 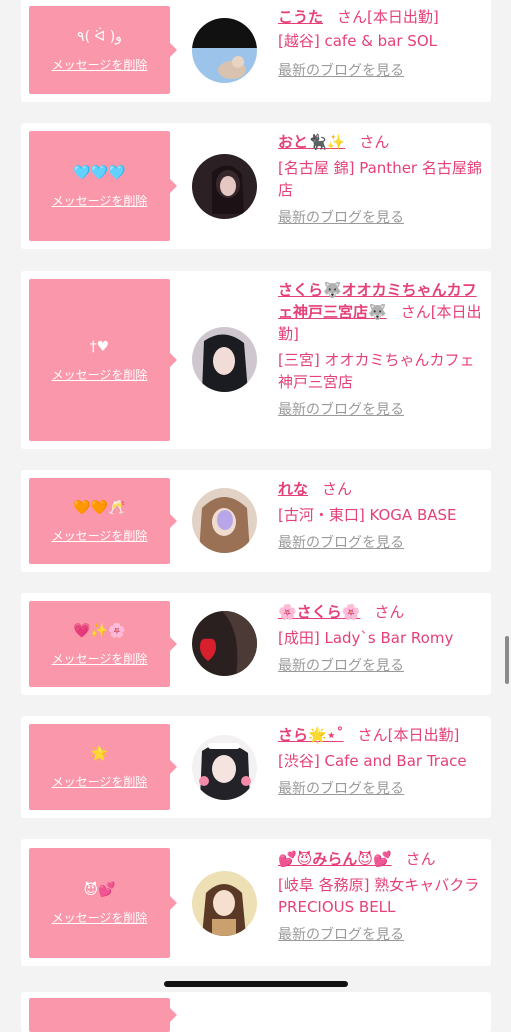 What do you see at coordinates (311, 735) in the screenshot?
I see `girl-name-link: さら🌟⋆˚` at bounding box center [311, 735].